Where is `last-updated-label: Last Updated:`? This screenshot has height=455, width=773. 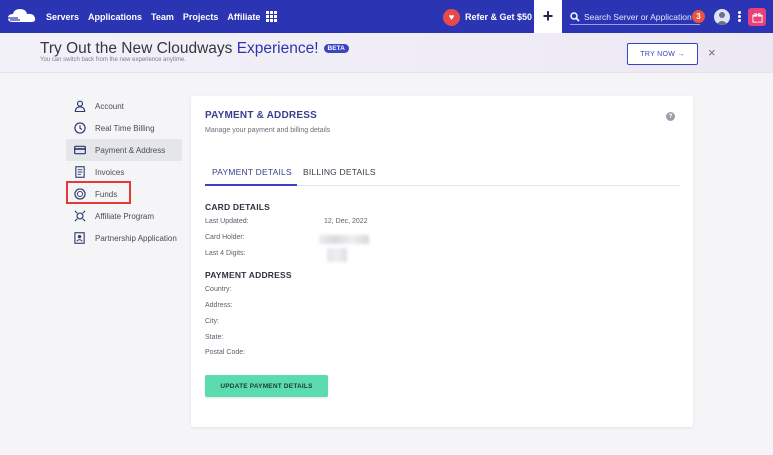
last-updated-label: Last Updated: is located at coordinates (227, 221).